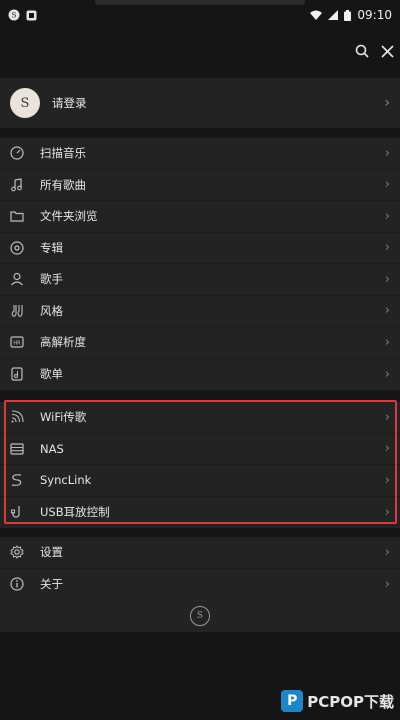 This screenshot has height=720, width=400. I want to click on synclink-icon, so click(17, 480).